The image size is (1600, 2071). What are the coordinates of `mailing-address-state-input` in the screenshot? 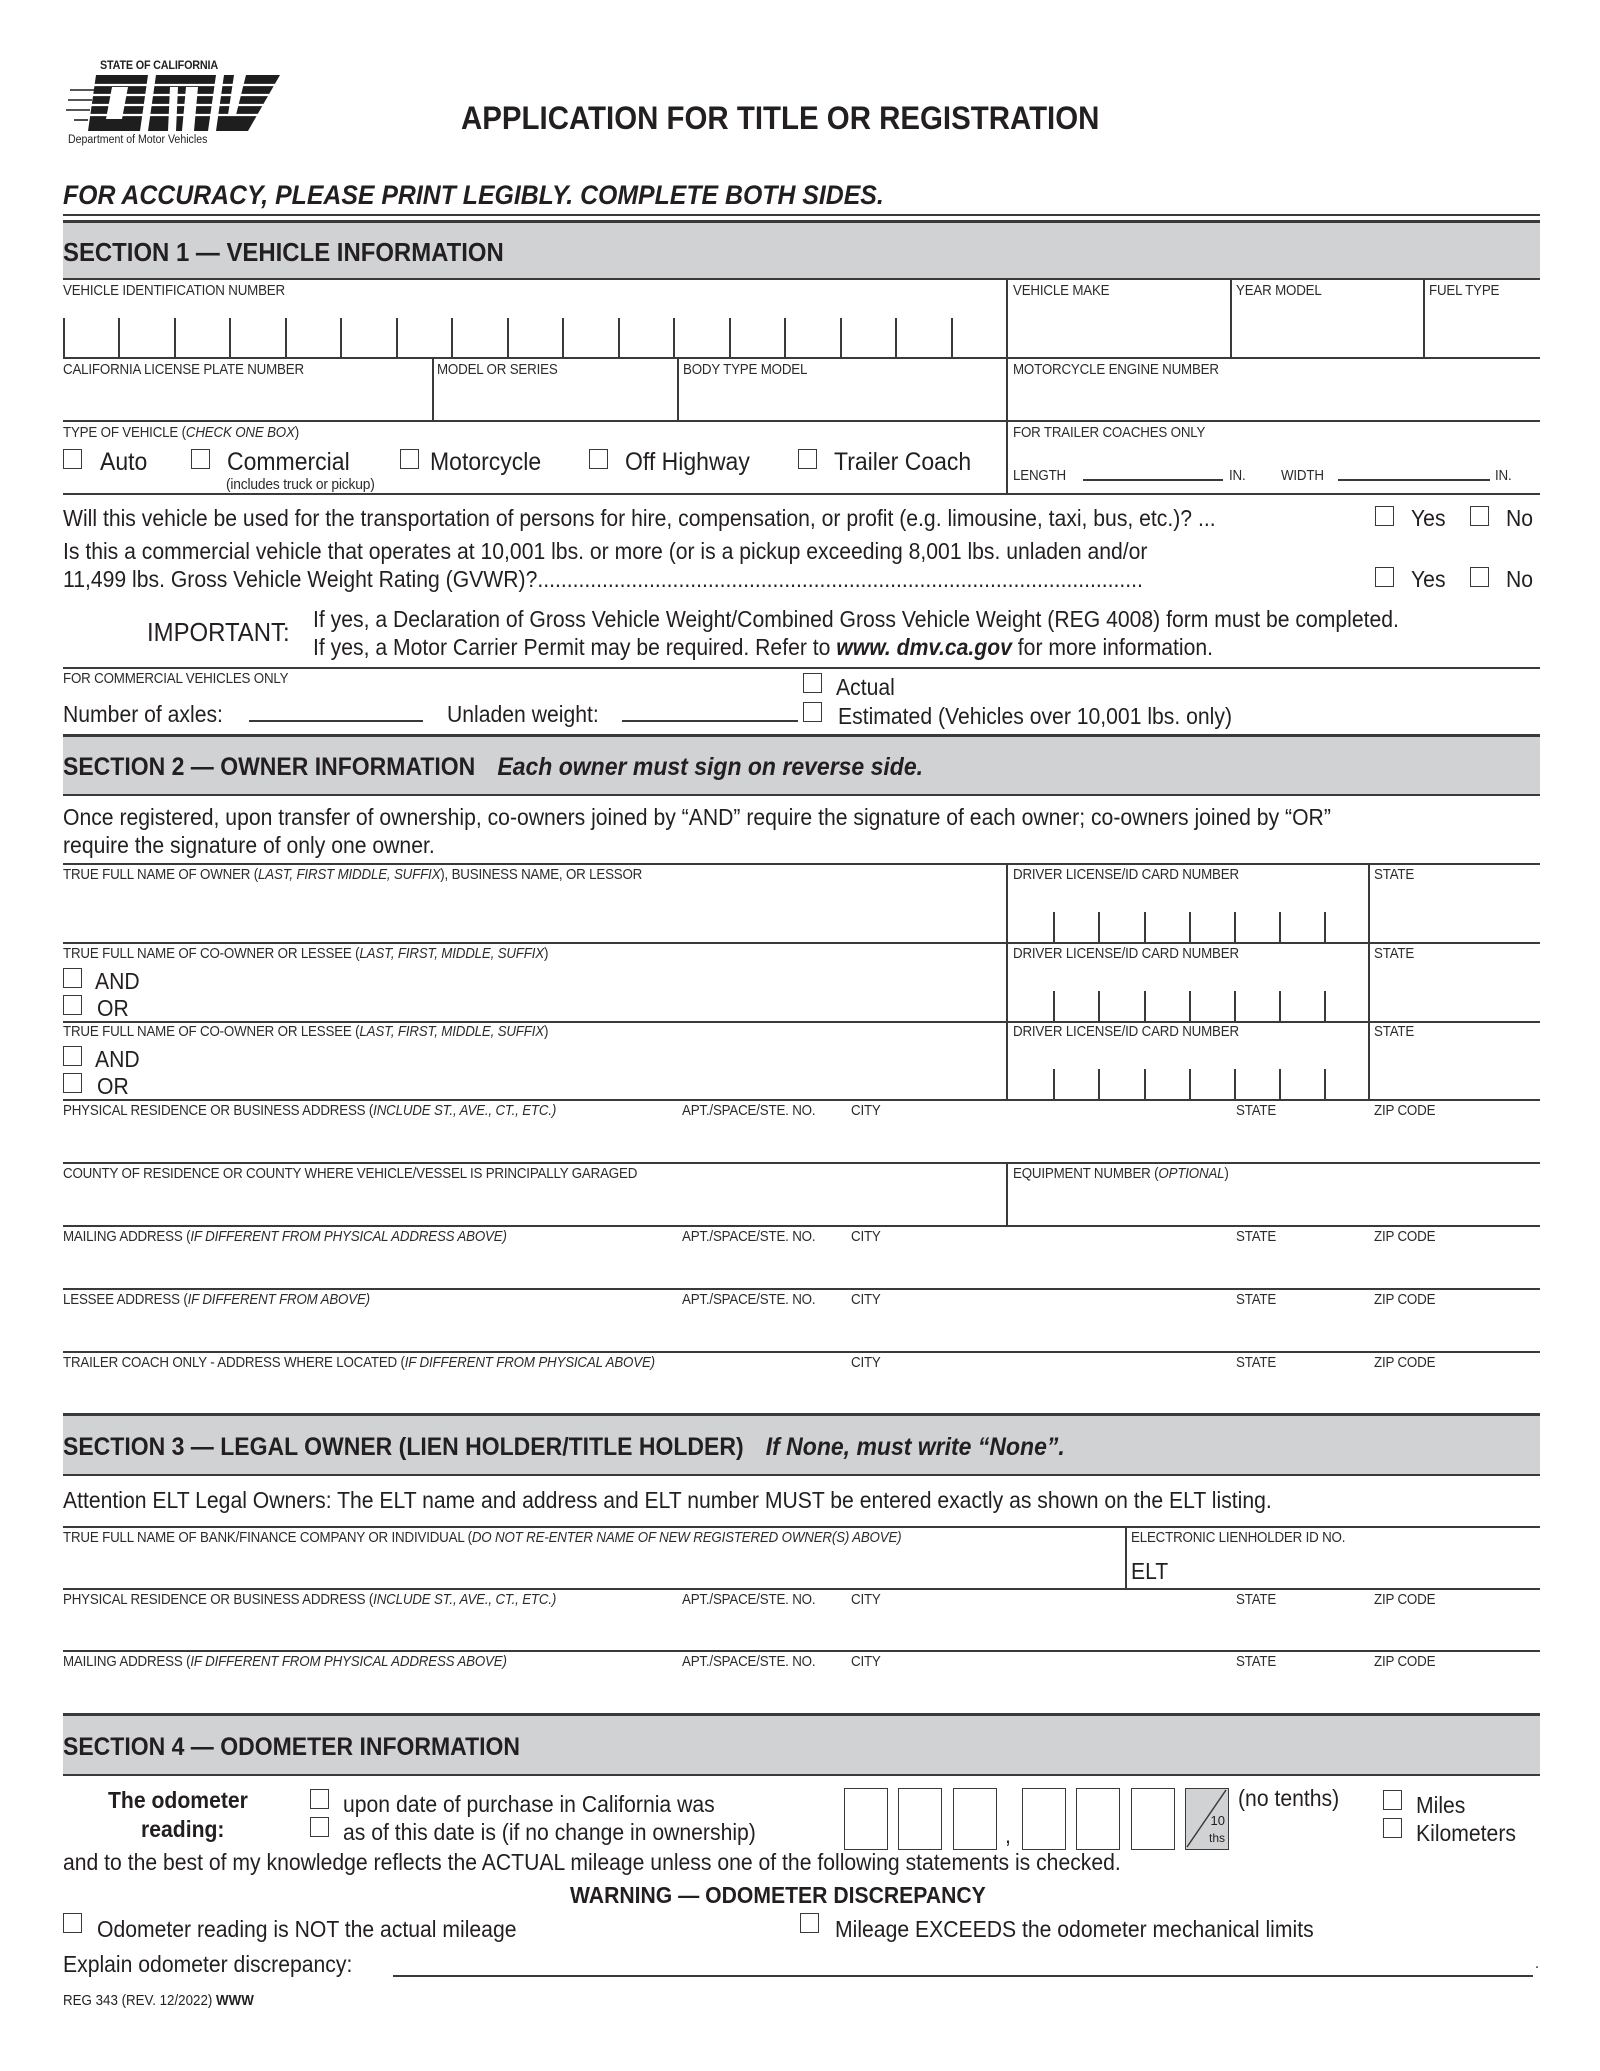 It's located at (1303, 1268).